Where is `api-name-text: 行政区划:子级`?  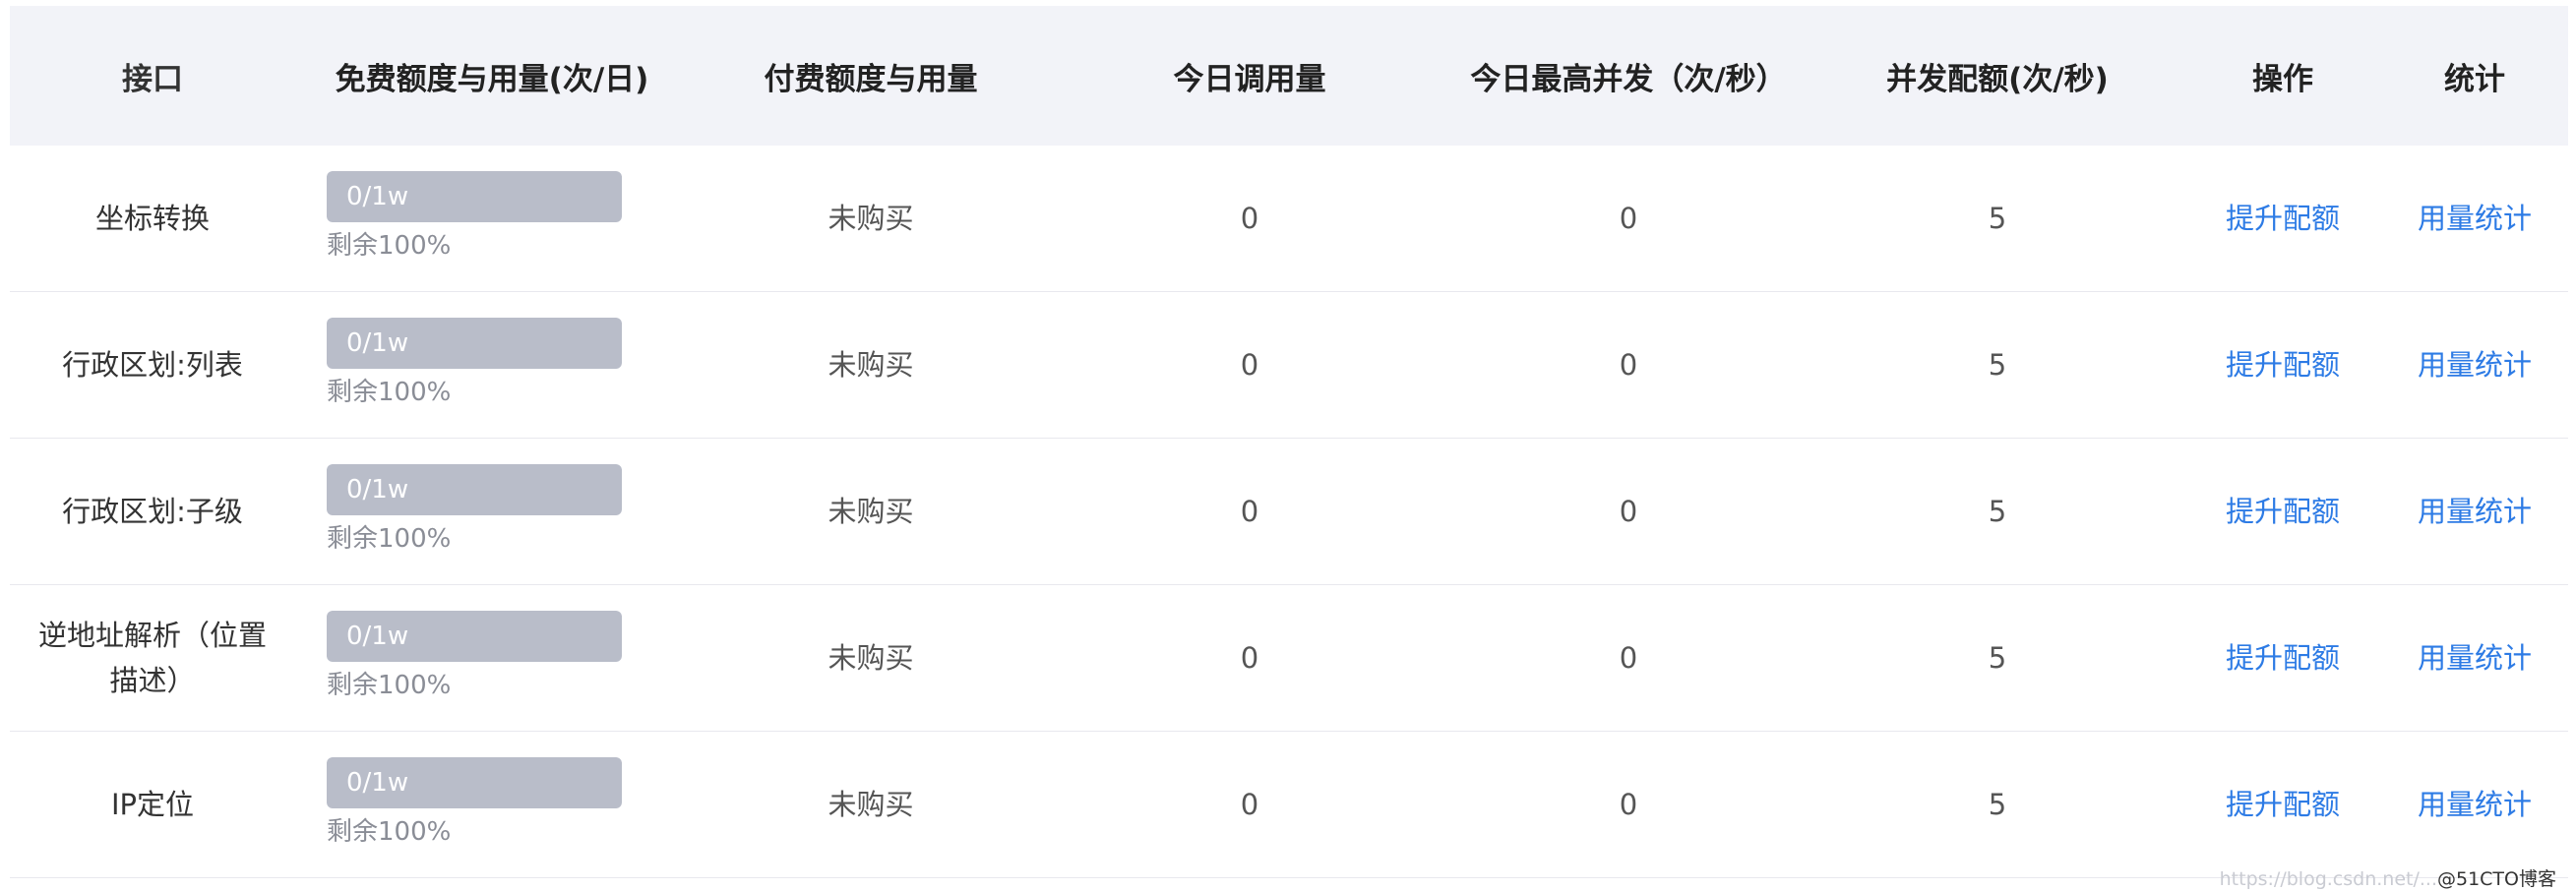
api-name-text: 行政区划:子级 is located at coordinates (152, 511).